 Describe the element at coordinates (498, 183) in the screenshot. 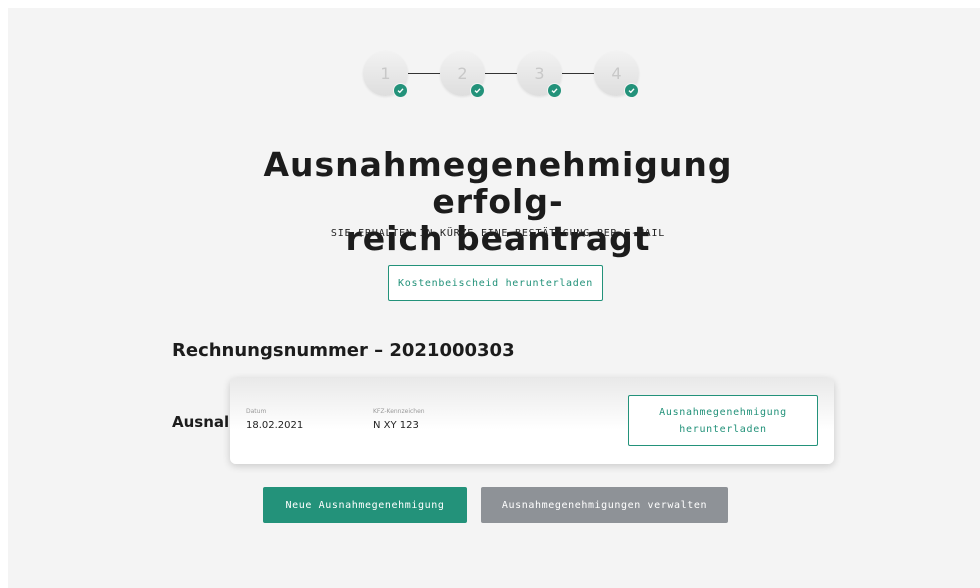

I see `page-title-line: Ausnahmegenehmigung erfolg-` at that location.